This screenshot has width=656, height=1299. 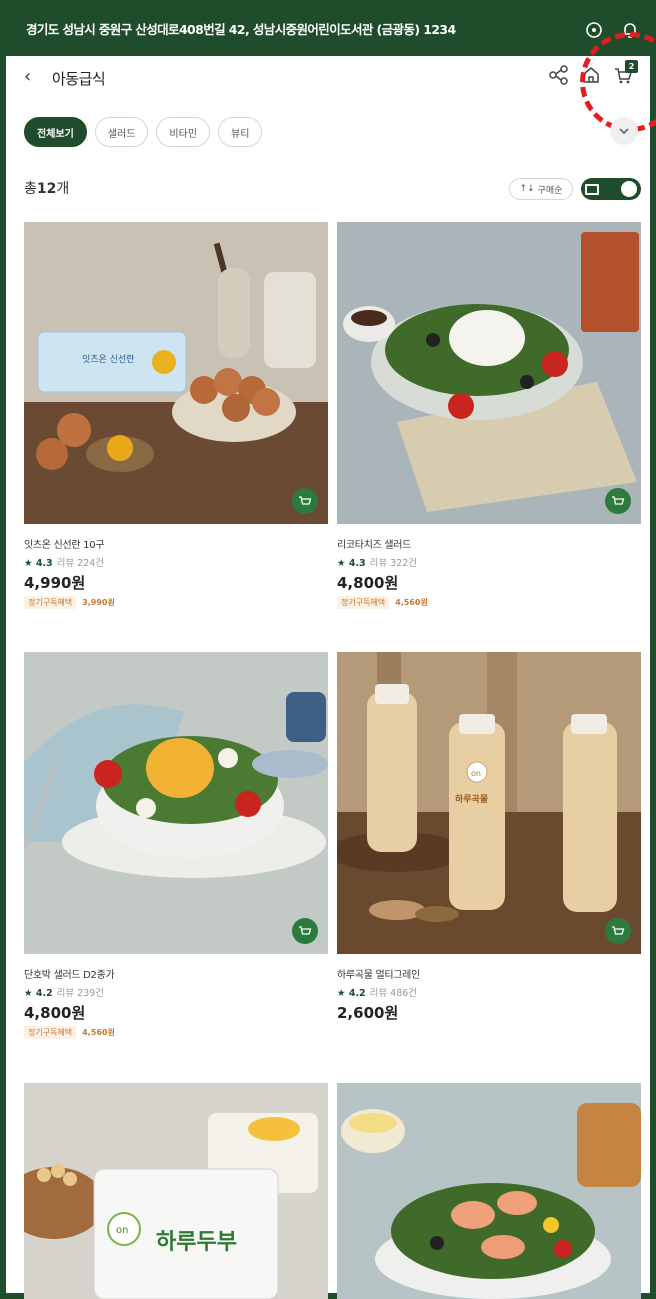 What do you see at coordinates (611, 189) in the screenshot?
I see `view-toggle` at bounding box center [611, 189].